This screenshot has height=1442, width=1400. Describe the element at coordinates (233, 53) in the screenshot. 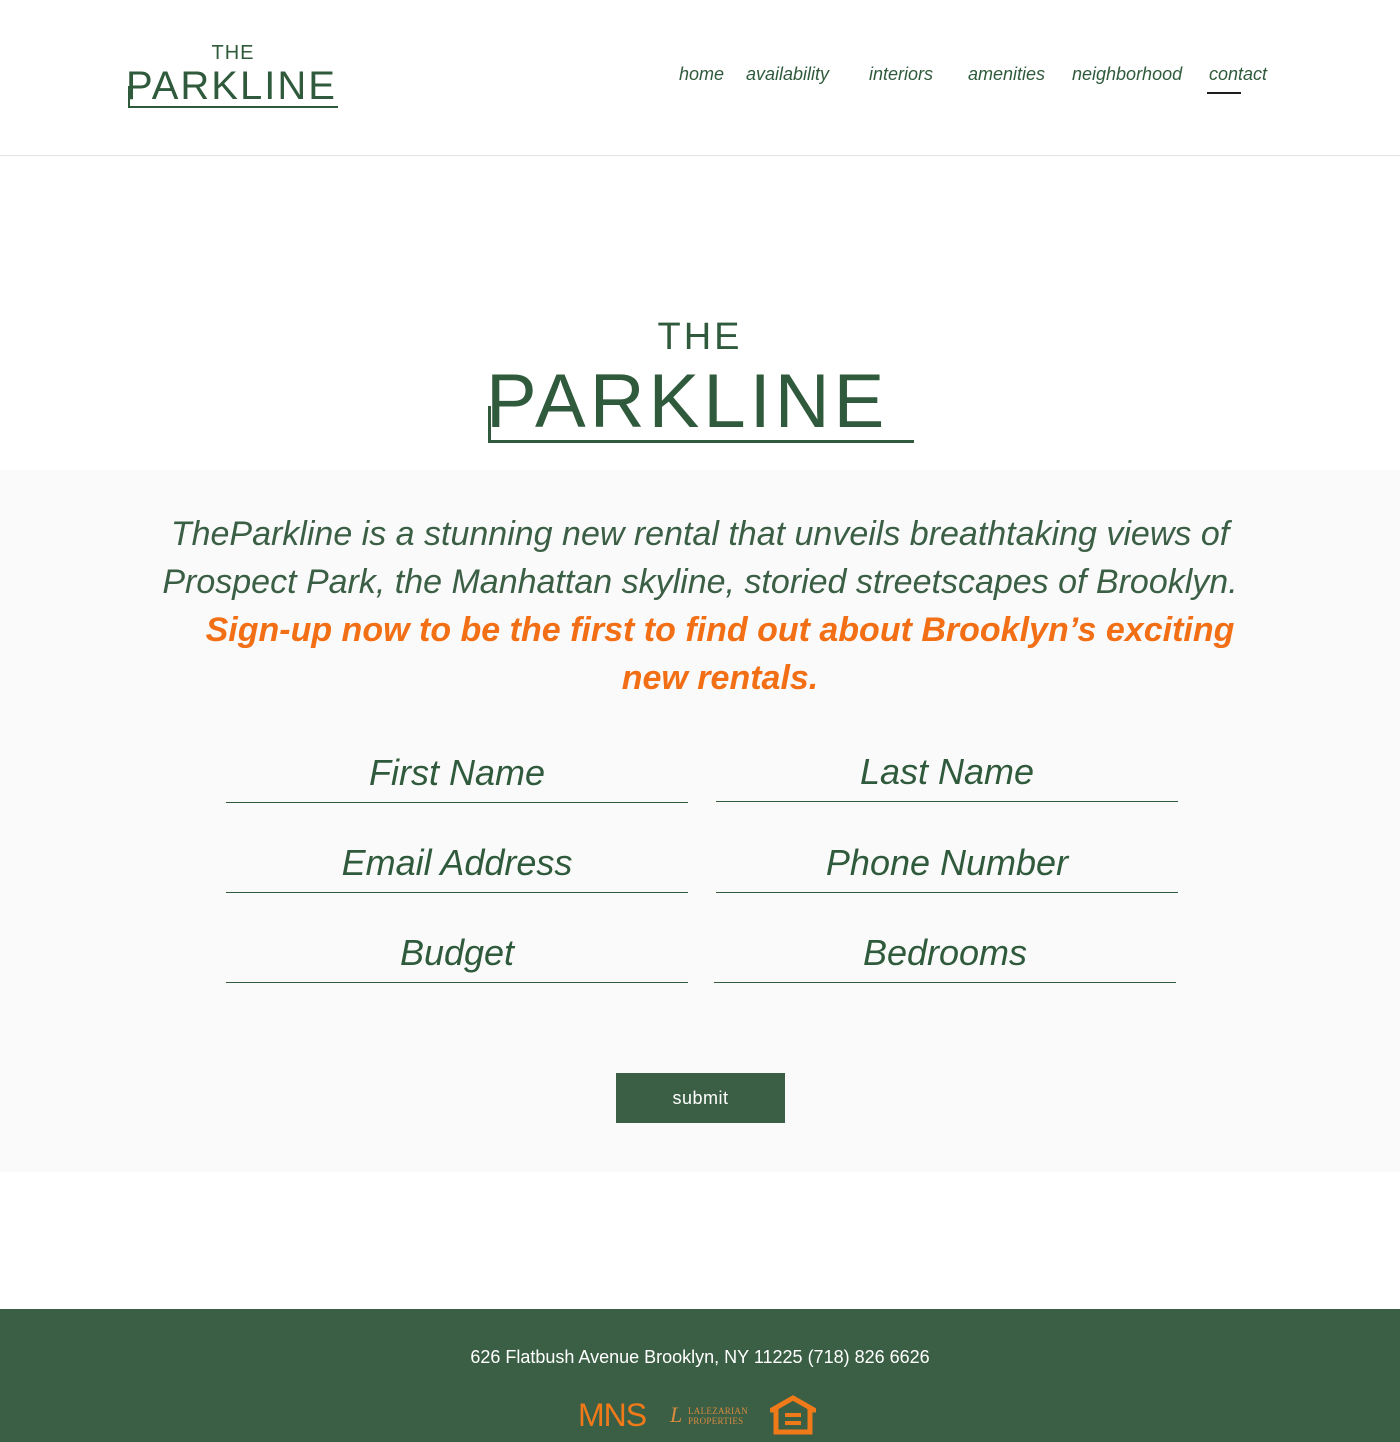

I see `logo-the-text: THE` at that location.